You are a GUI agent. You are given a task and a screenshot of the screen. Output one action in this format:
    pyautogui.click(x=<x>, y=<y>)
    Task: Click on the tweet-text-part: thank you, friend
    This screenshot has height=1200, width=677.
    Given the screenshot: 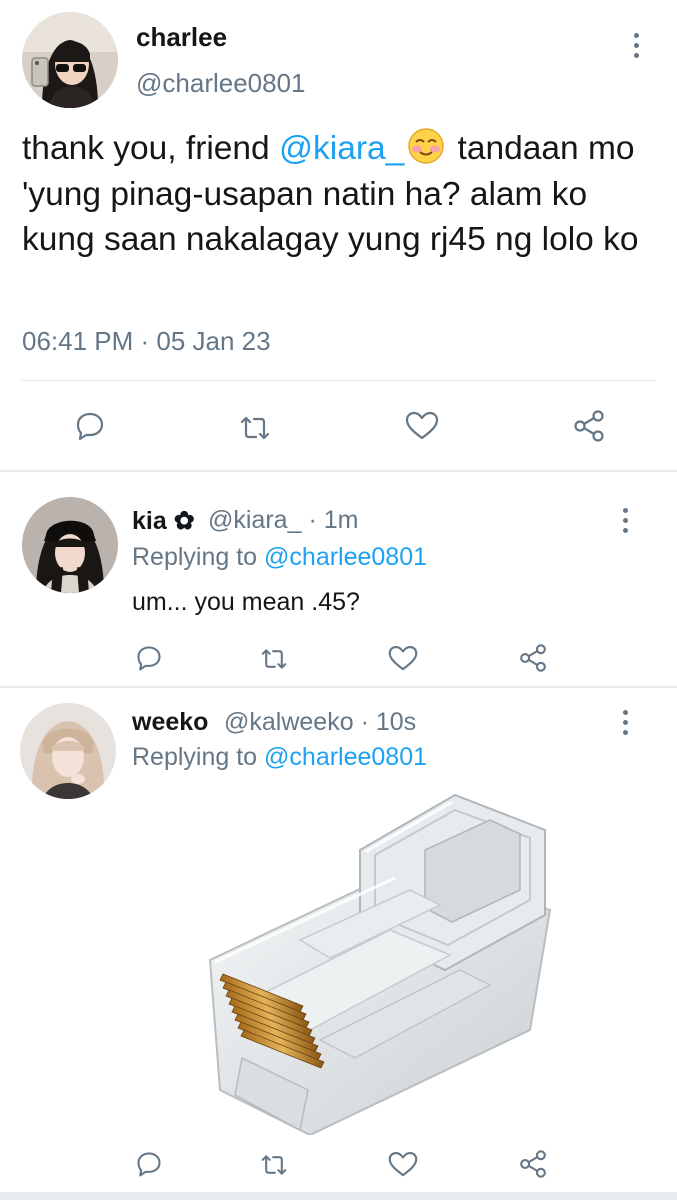 What is the action you would take?
    pyautogui.click(x=150, y=148)
    